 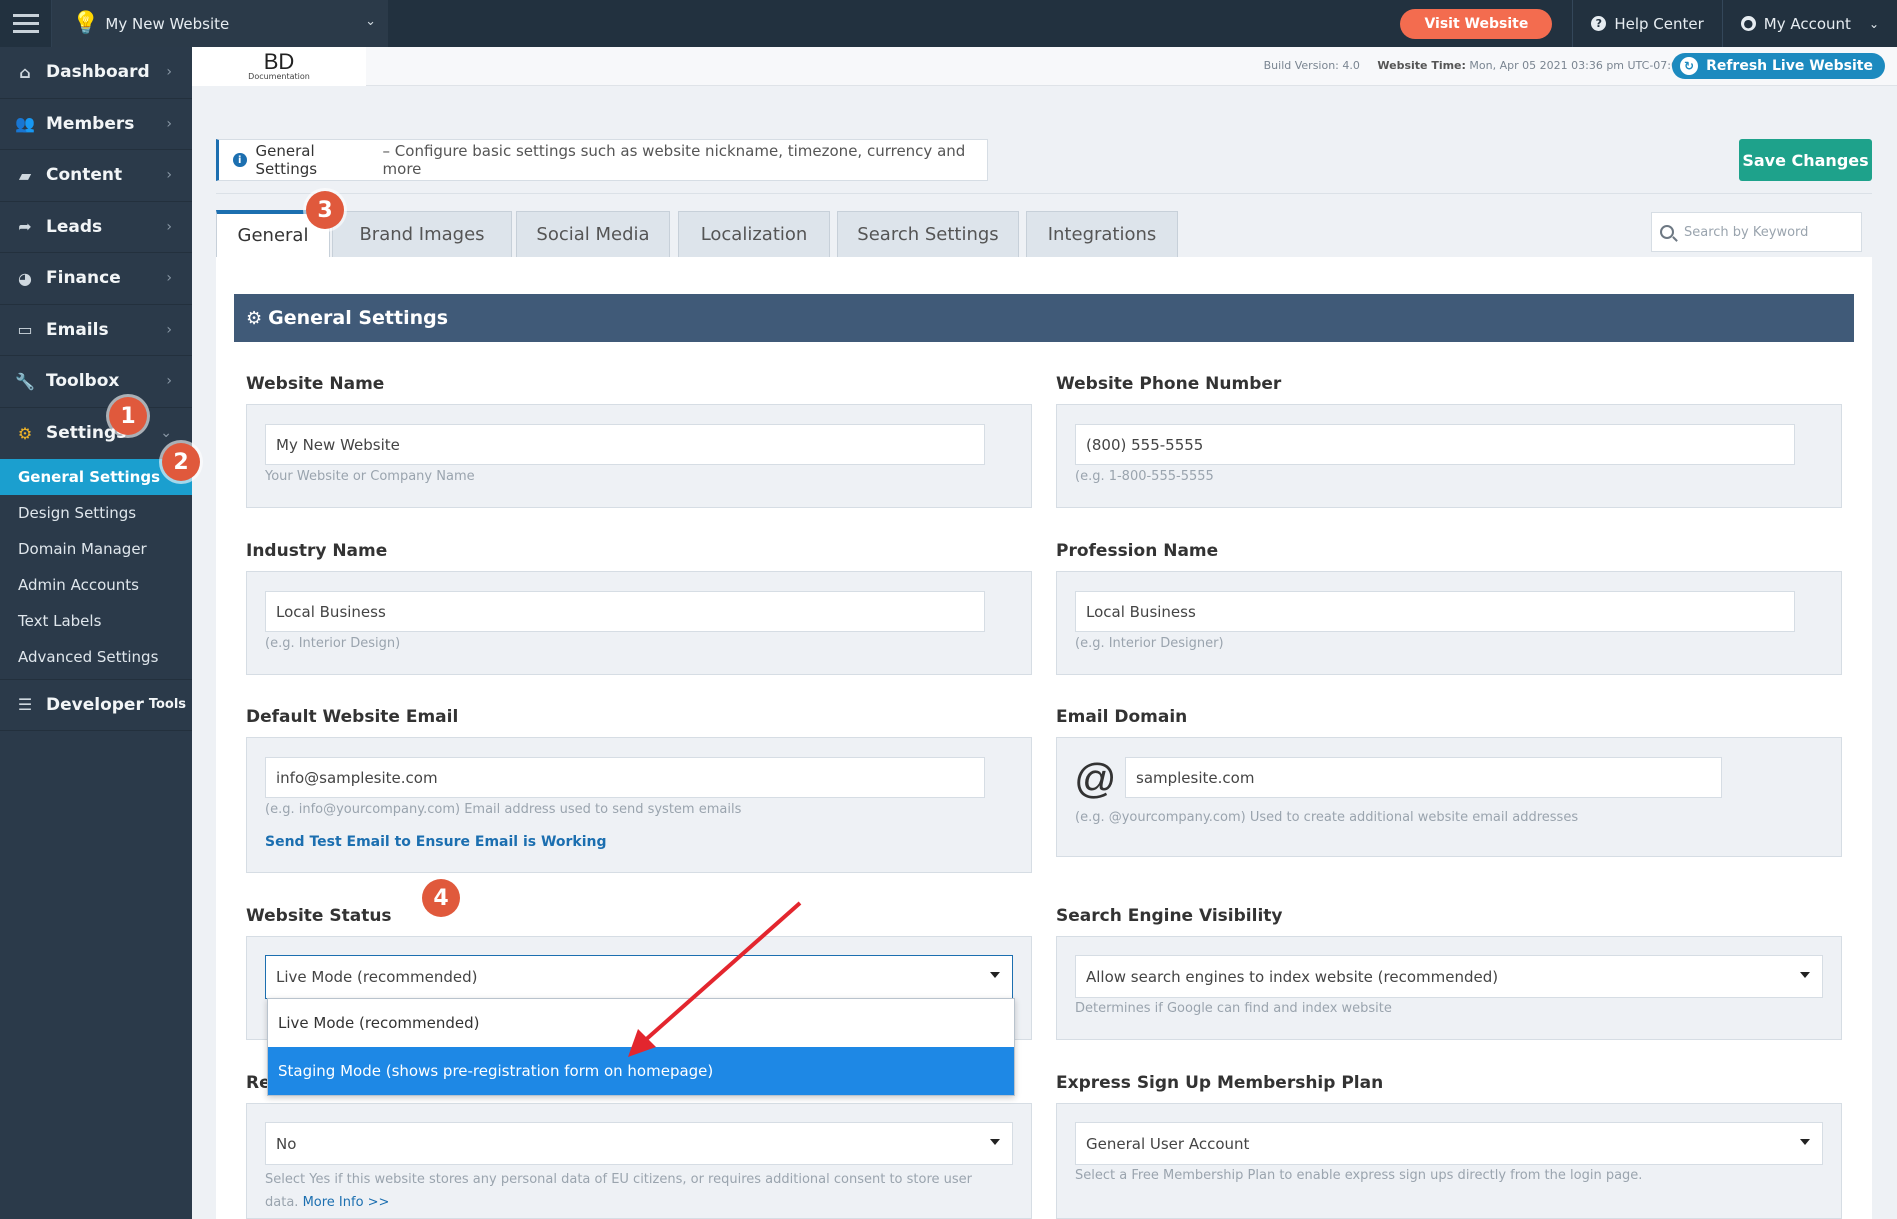 What do you see at coordinates (441, 898) in the screenshot?
I see `step-badge-4: 4` at bounding box center [441, 898].